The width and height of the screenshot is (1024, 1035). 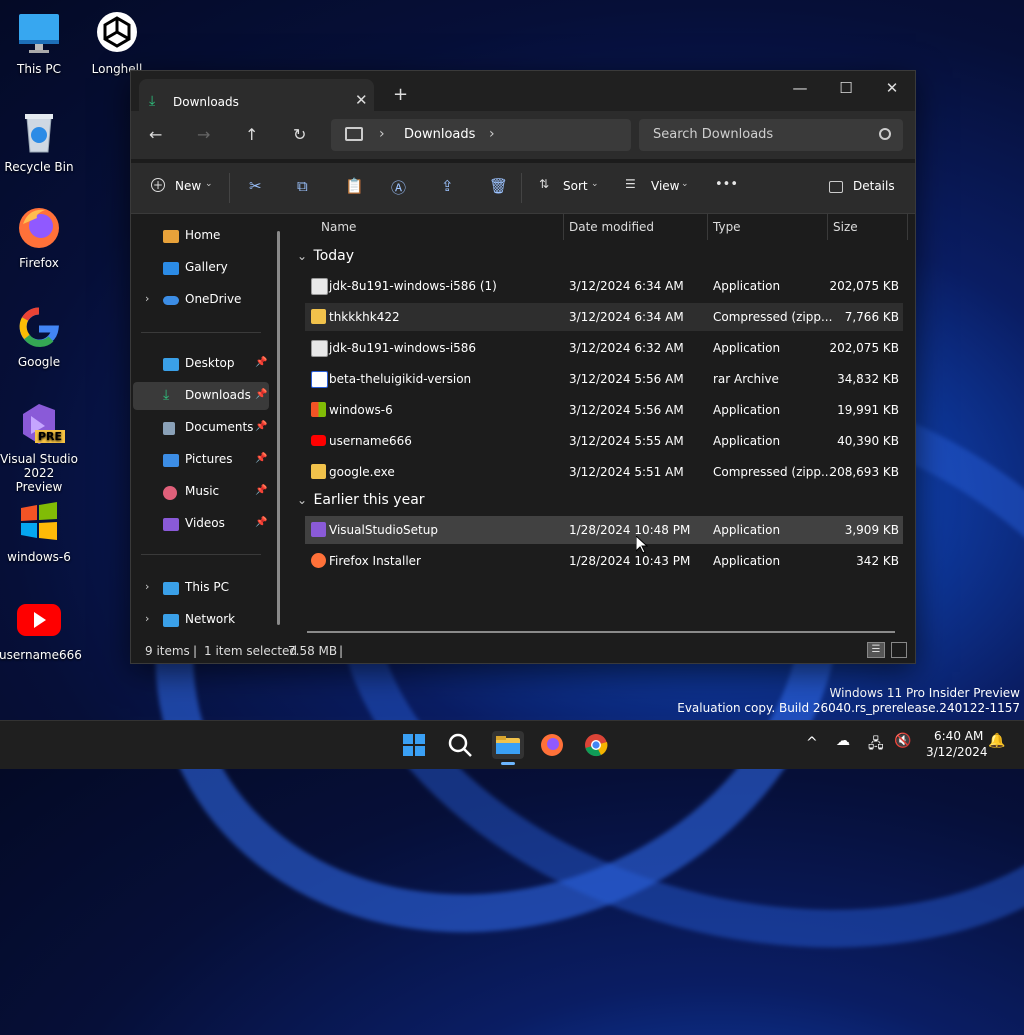 I want to click on desktop-icon-label: windows-6, so click(x=39, y=557).